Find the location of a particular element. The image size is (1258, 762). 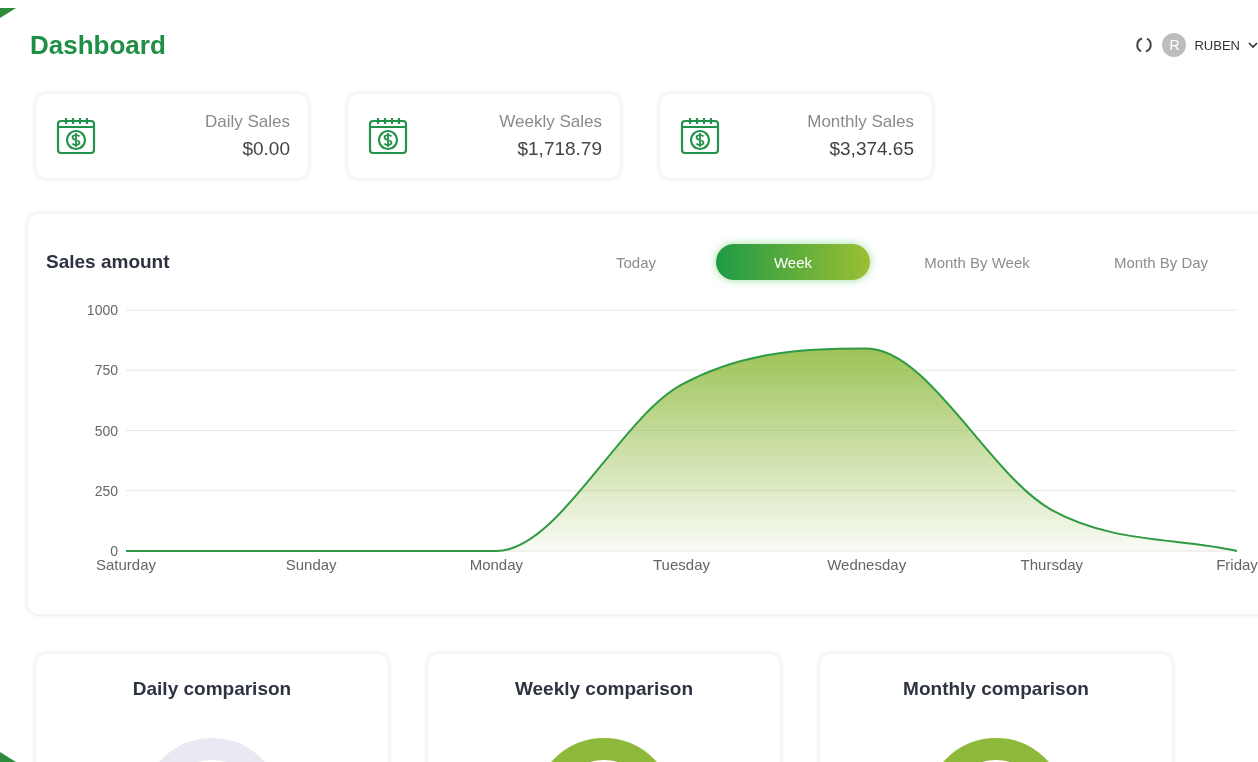

y-tick-label: 500 is located at coordinates (106, 430).